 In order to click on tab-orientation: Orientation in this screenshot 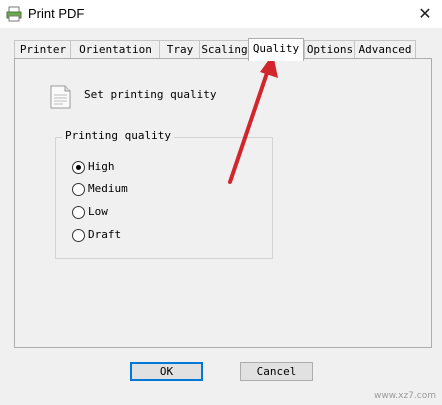, I will do `click(115, 49)`.